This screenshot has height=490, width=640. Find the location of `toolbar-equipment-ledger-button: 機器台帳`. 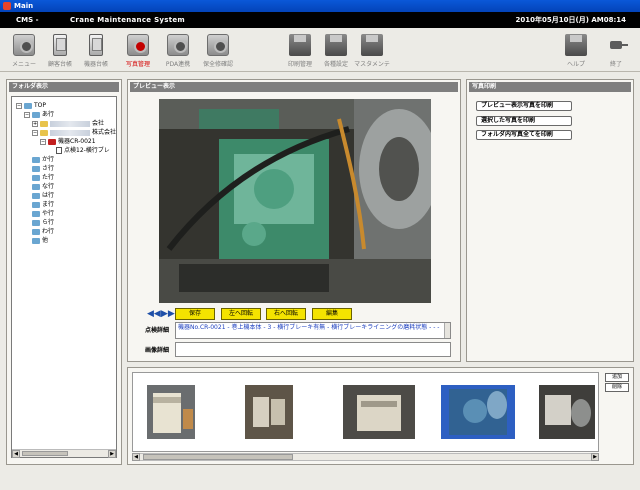

toolbar-equipment-ledger-button: 機器台帳 is located at coordinates (96, 50).